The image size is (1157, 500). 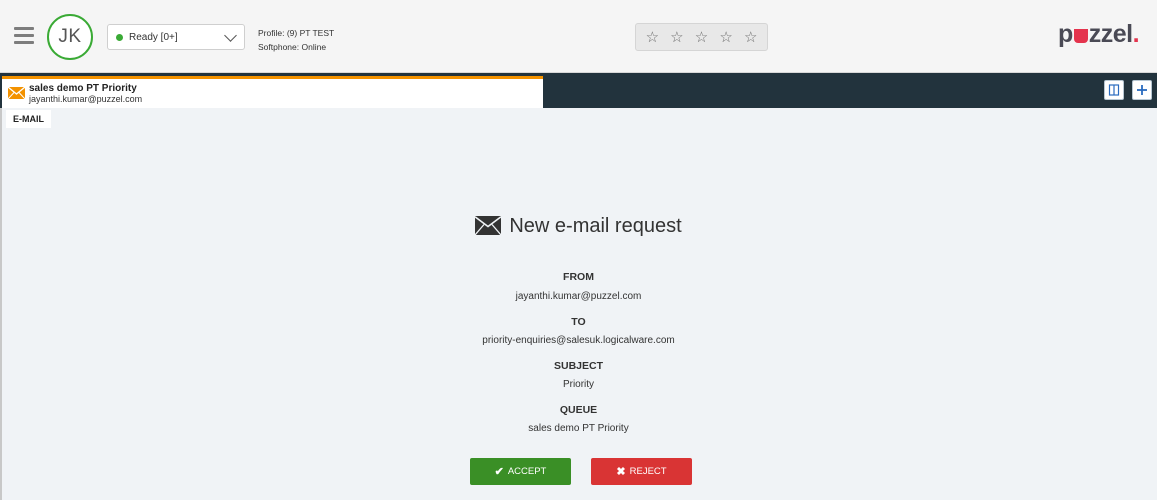 I want to click on subject-label: SUBJECT, so click(x=578, y=366).